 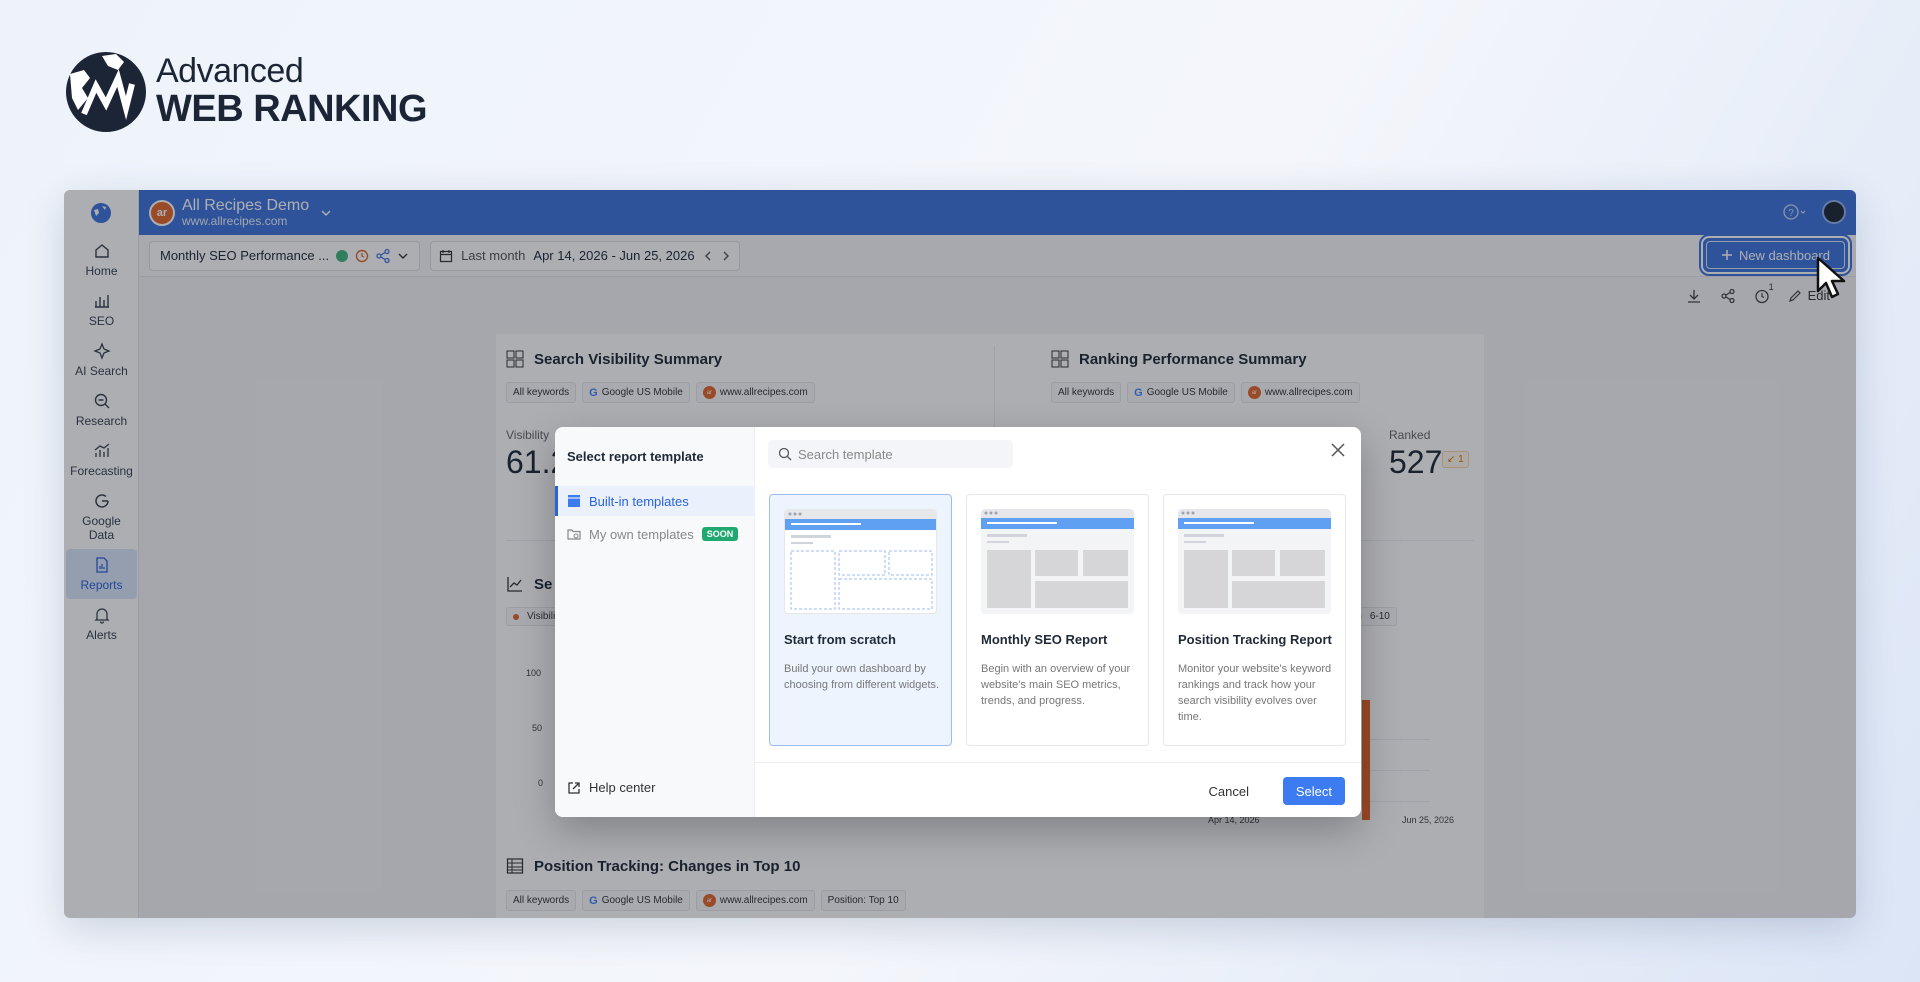 What do you see at coordinates (726, 256) in the screenshot?
I see `chevron-right-icon` at bounding box center [726, 256].